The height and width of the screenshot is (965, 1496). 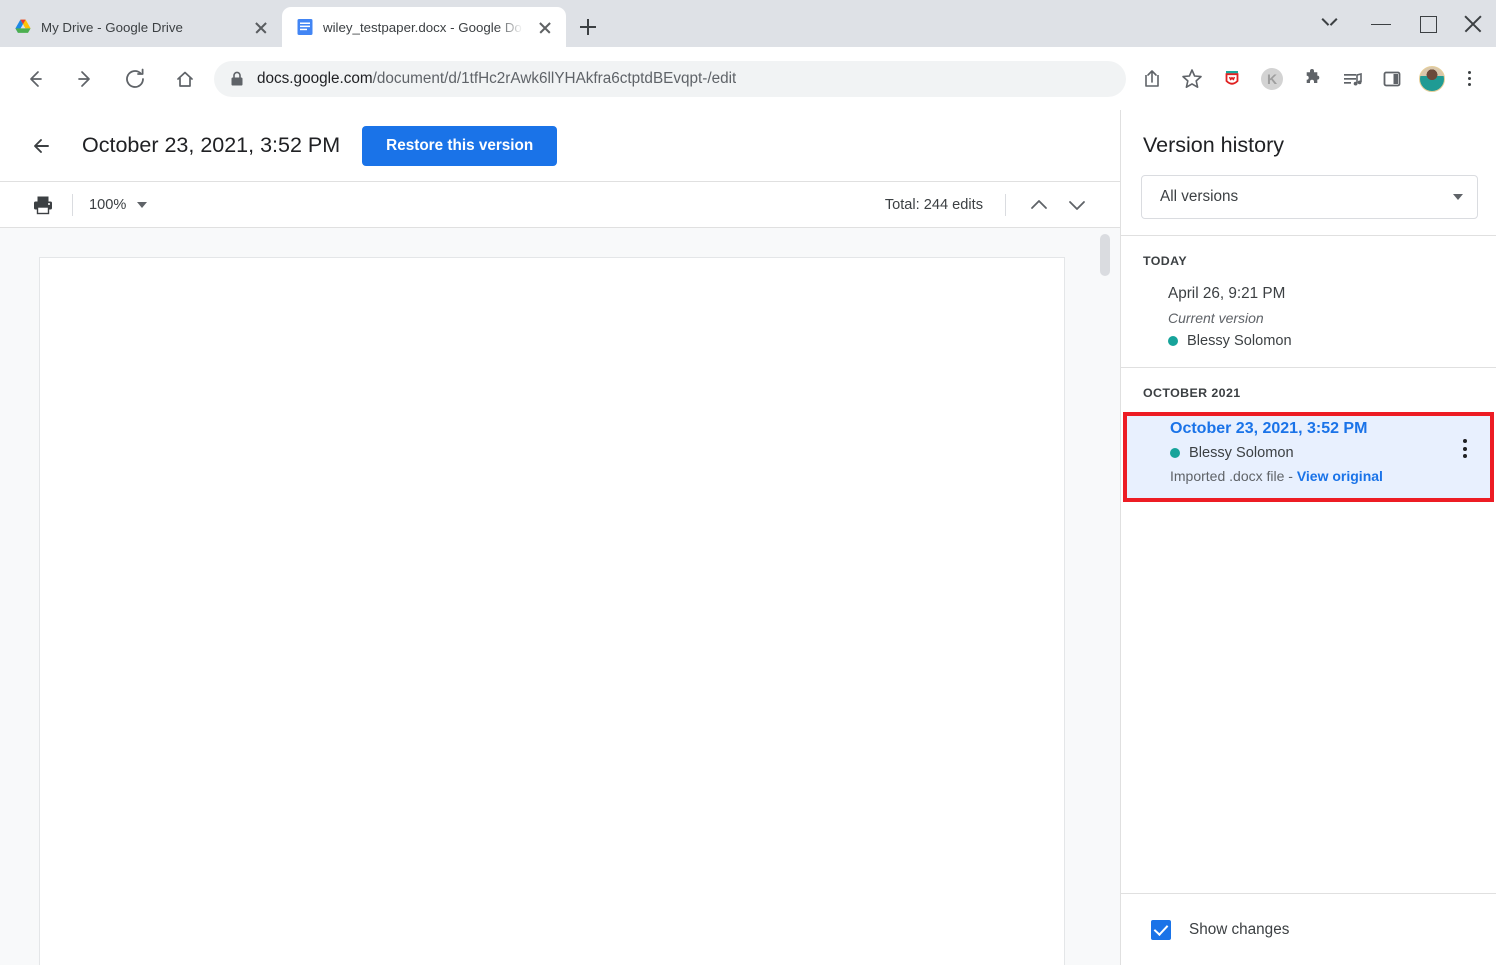 I want to click on home-icon, so click(x=185, y=79).